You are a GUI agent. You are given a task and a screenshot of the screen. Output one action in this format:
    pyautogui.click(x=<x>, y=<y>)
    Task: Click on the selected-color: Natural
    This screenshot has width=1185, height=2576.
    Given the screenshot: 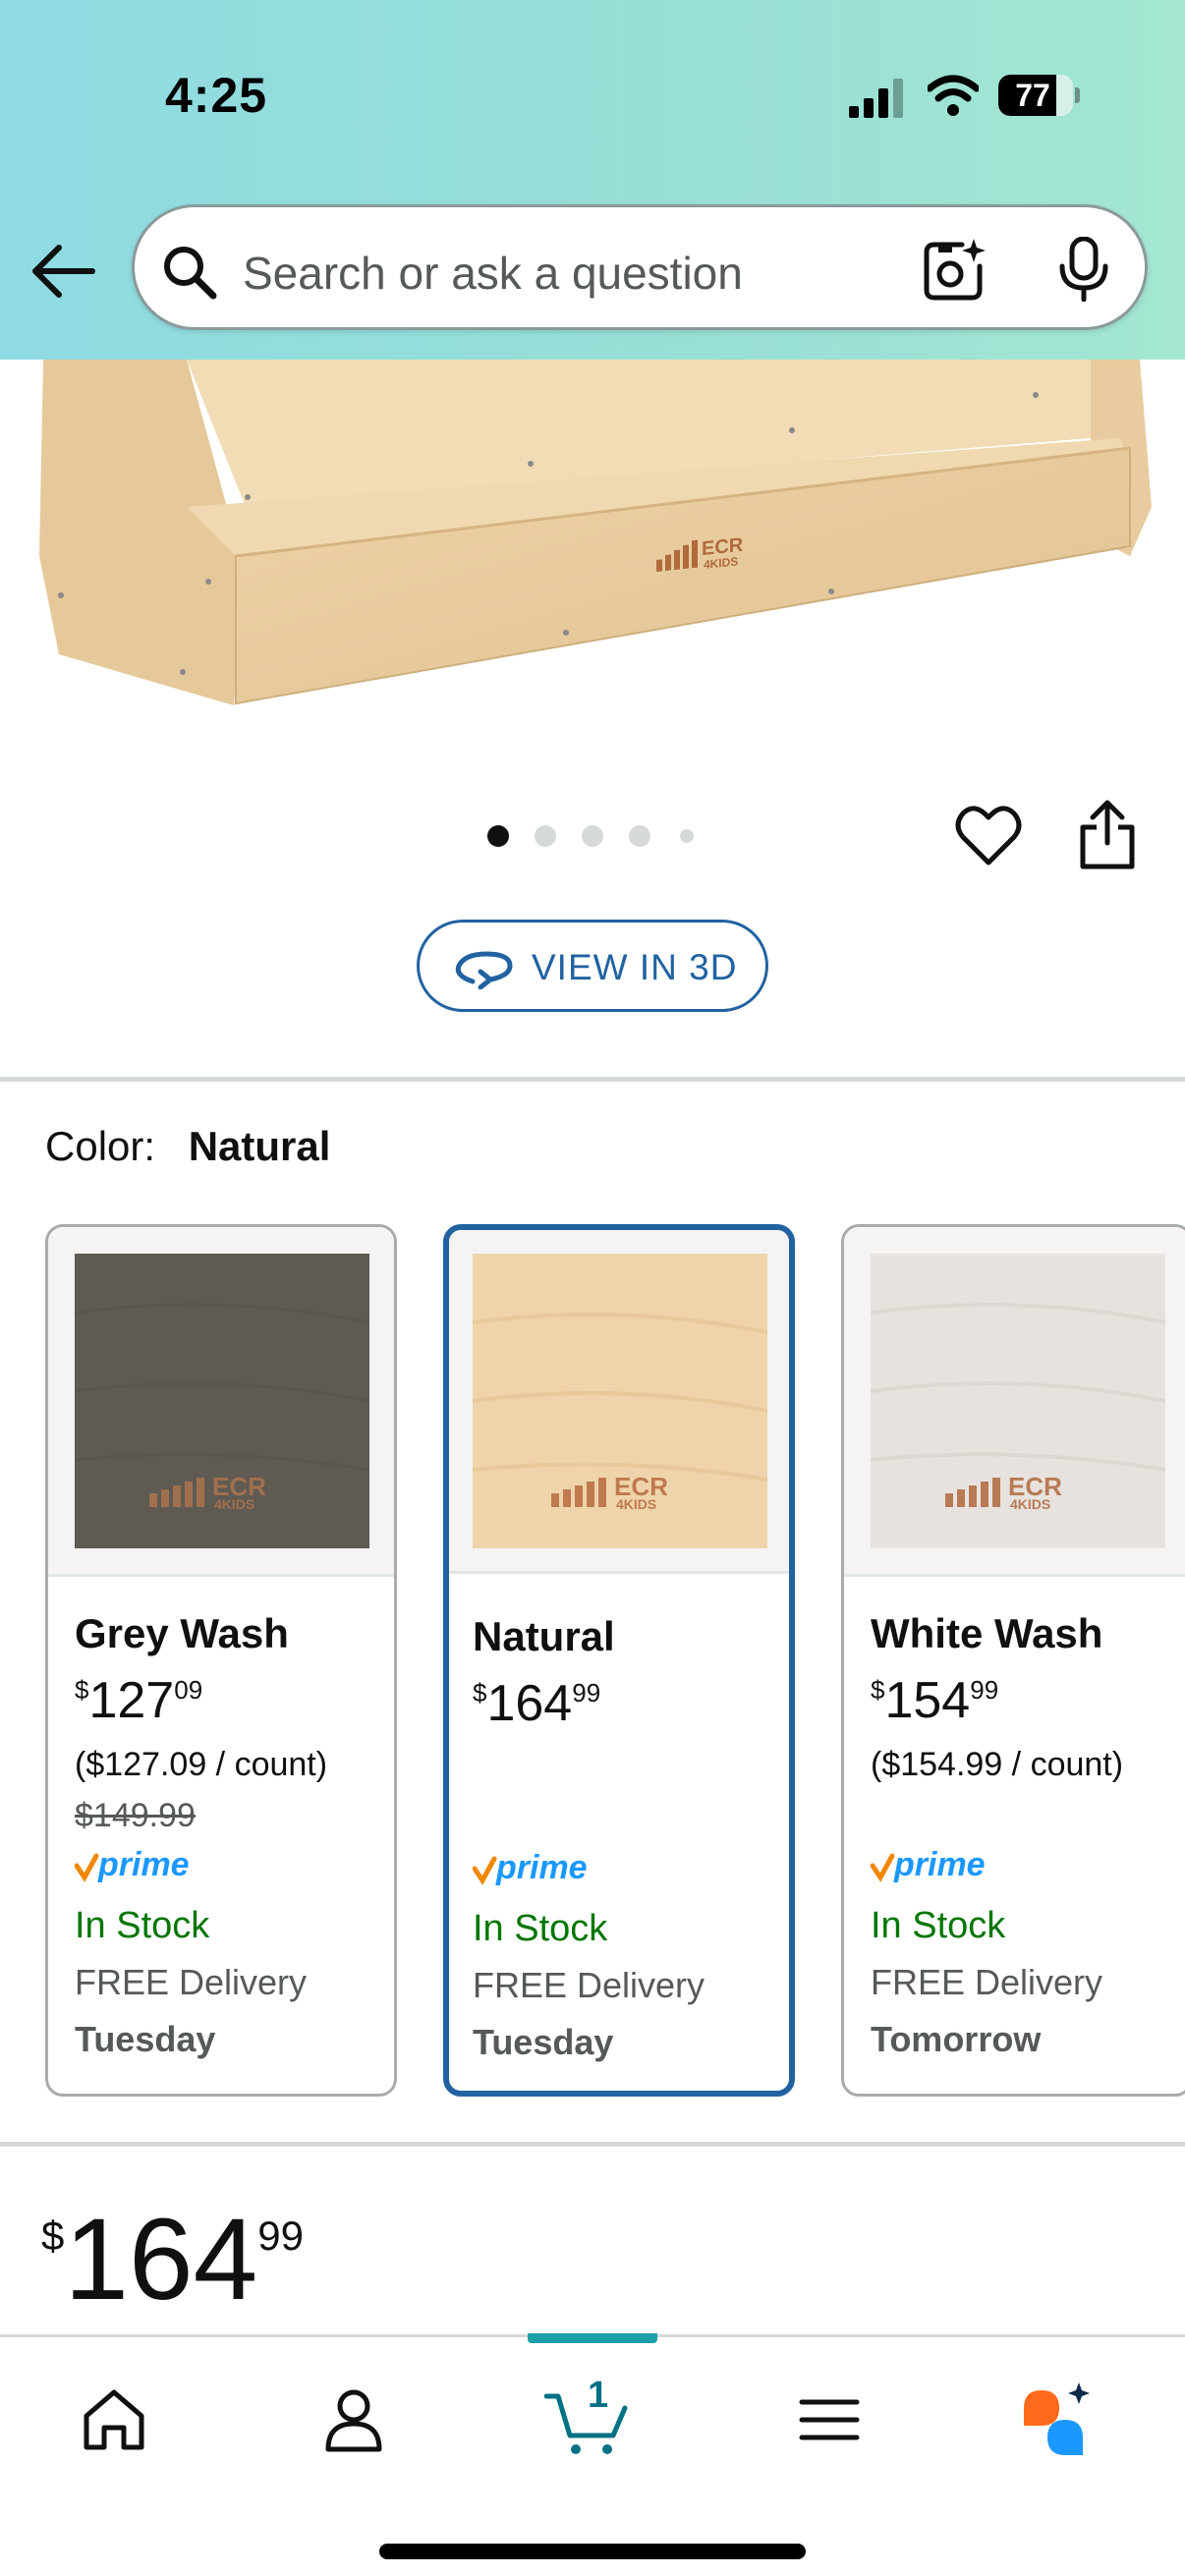 What is the action you would take?
    pyautogui.click(x=259, y=1146)
    